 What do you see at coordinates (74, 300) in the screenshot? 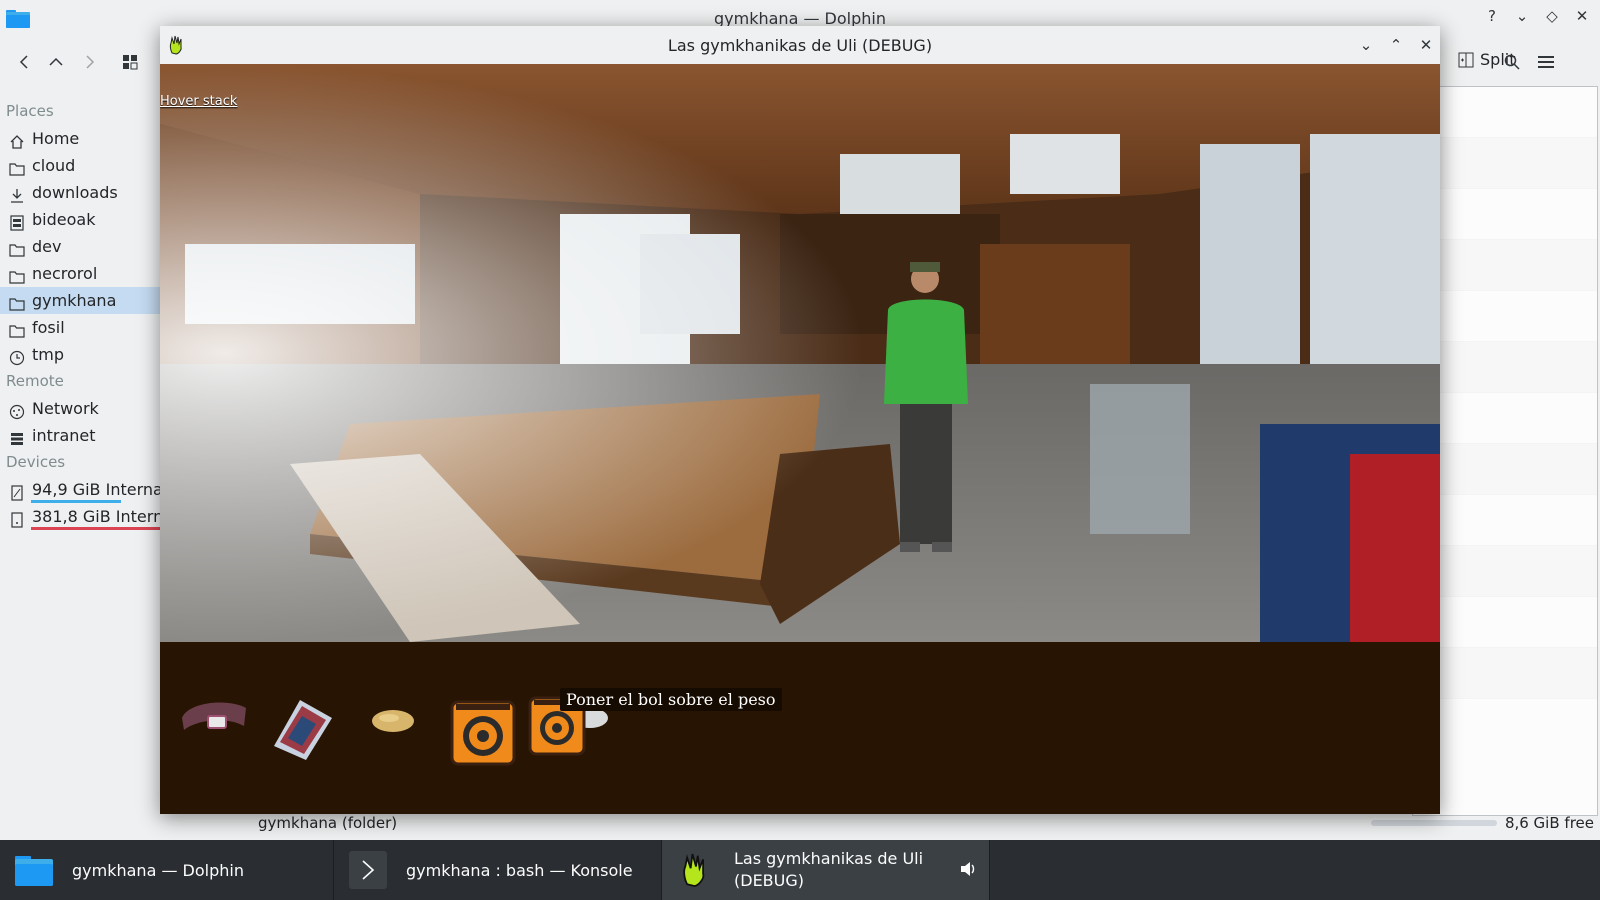
I see `place-label: gymkhana` at bounding box center [74, 300].